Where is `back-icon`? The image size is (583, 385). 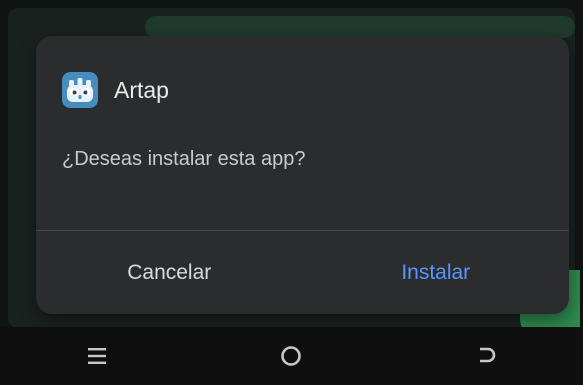
back-icon is located at coordinates (487, 355).